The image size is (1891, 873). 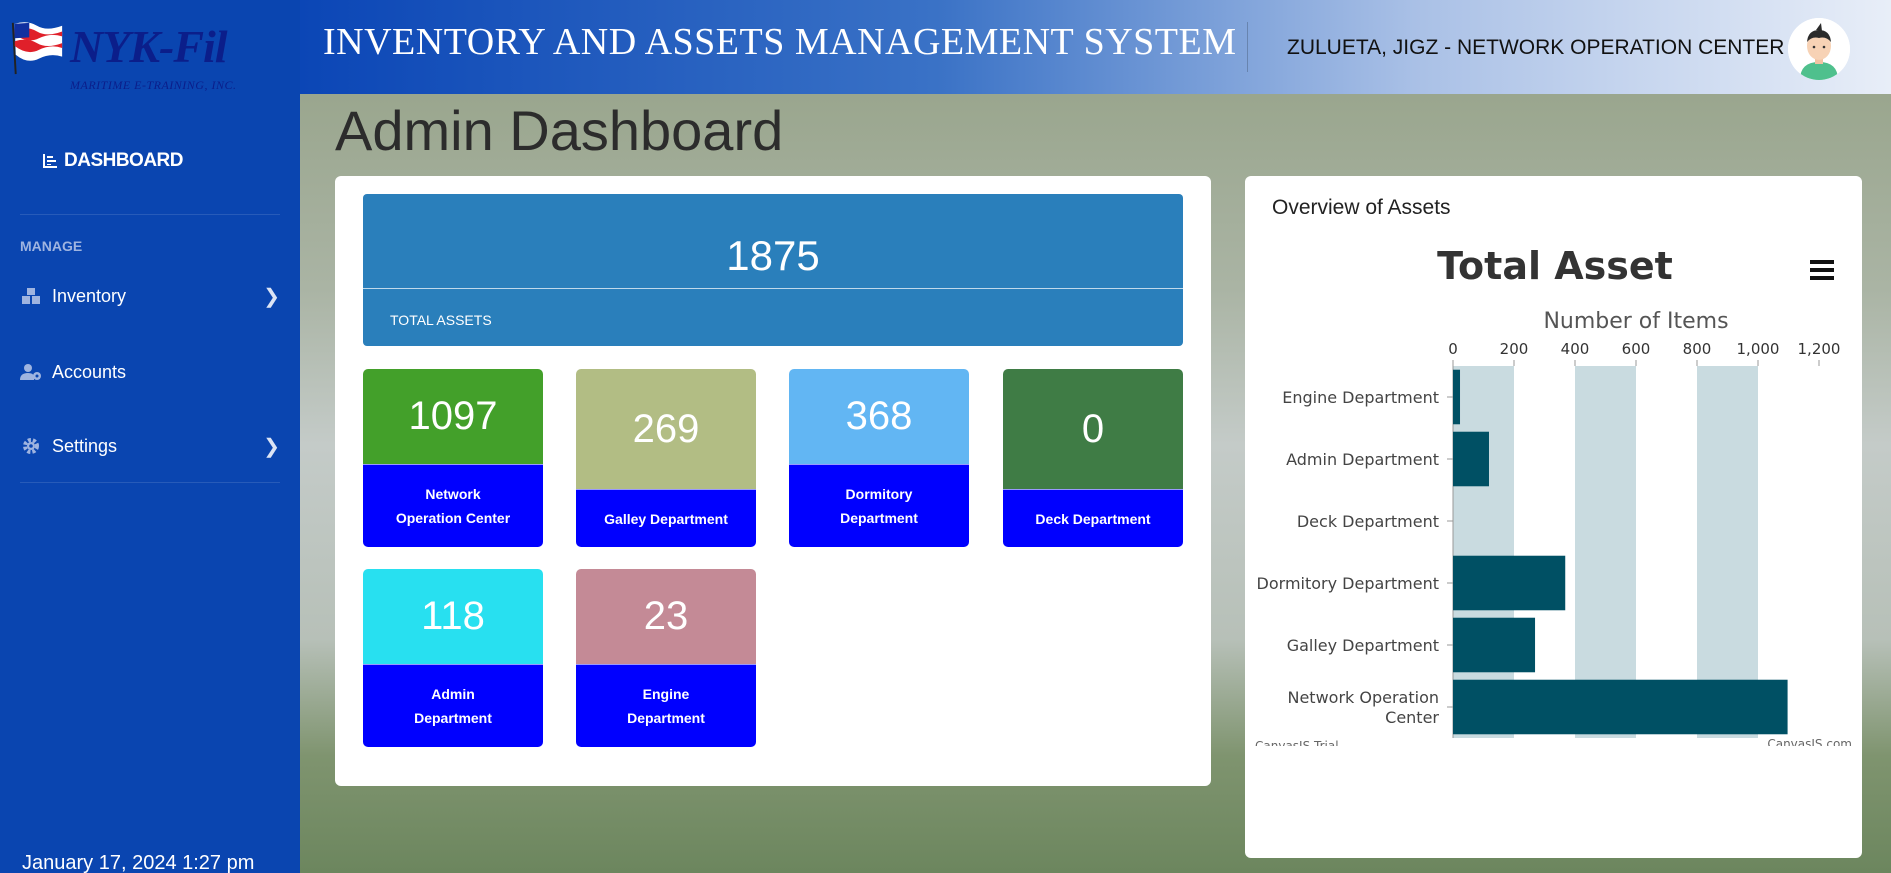 What do you see at coordinates (37, 48) in the screenshot?
I see `flag-icon` at bounding box center [37, 48].